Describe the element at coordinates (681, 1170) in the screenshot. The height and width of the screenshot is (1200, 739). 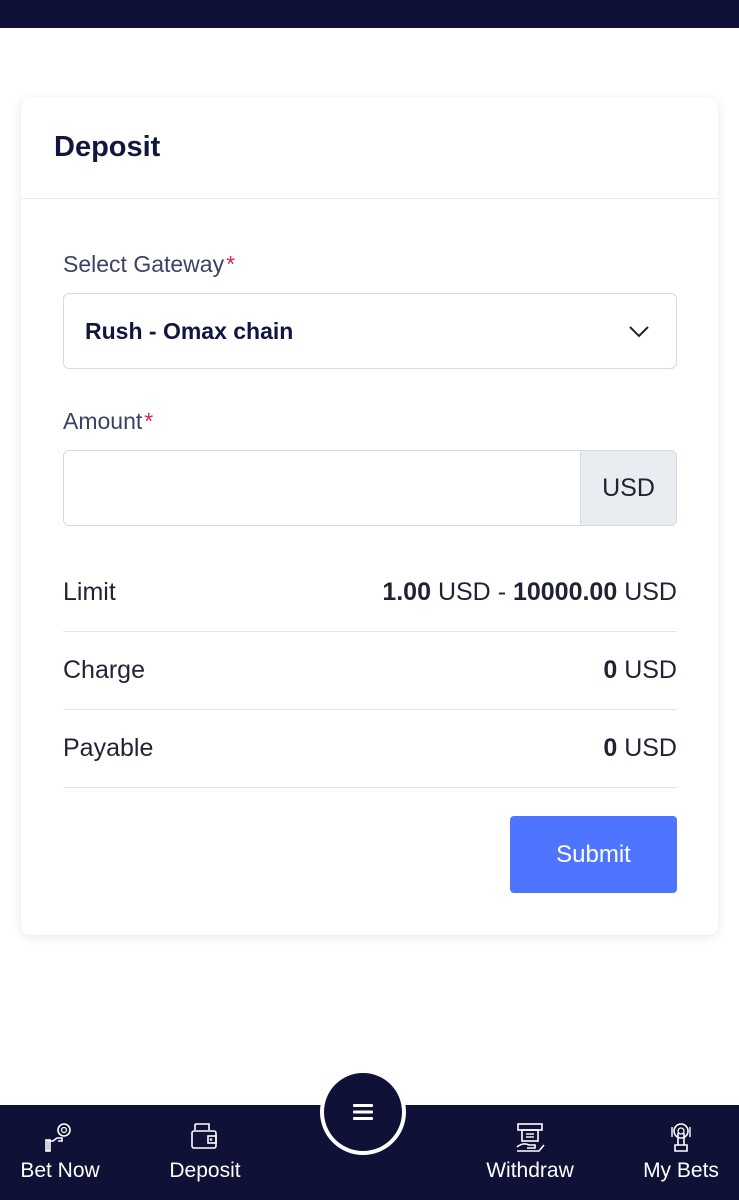
I see `nav-my-bets-label: My Bets` at that location.